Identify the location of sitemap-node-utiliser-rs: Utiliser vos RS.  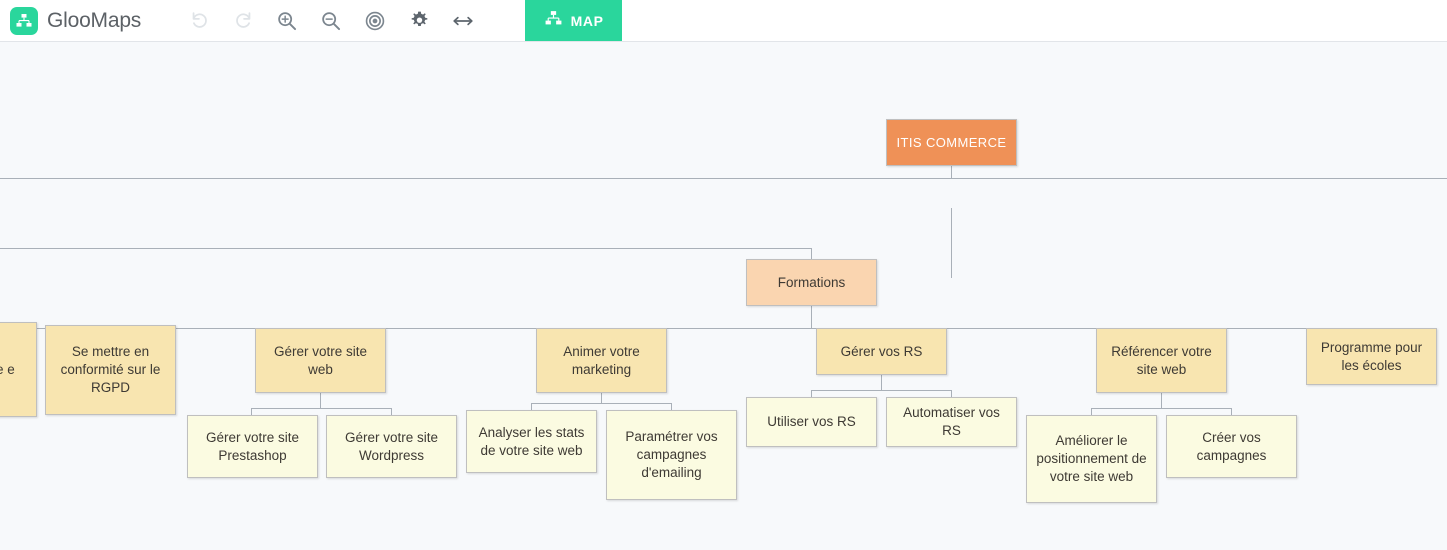
(811, 422).